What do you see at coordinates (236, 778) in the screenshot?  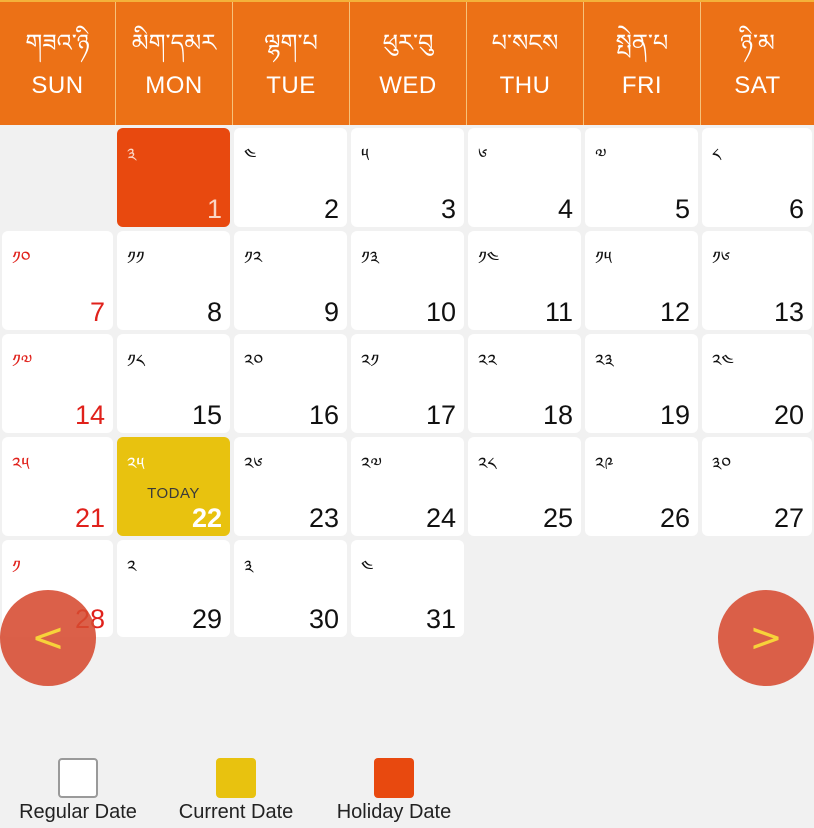 I see `legend-swatch-current` at bounding box center [236, 778].